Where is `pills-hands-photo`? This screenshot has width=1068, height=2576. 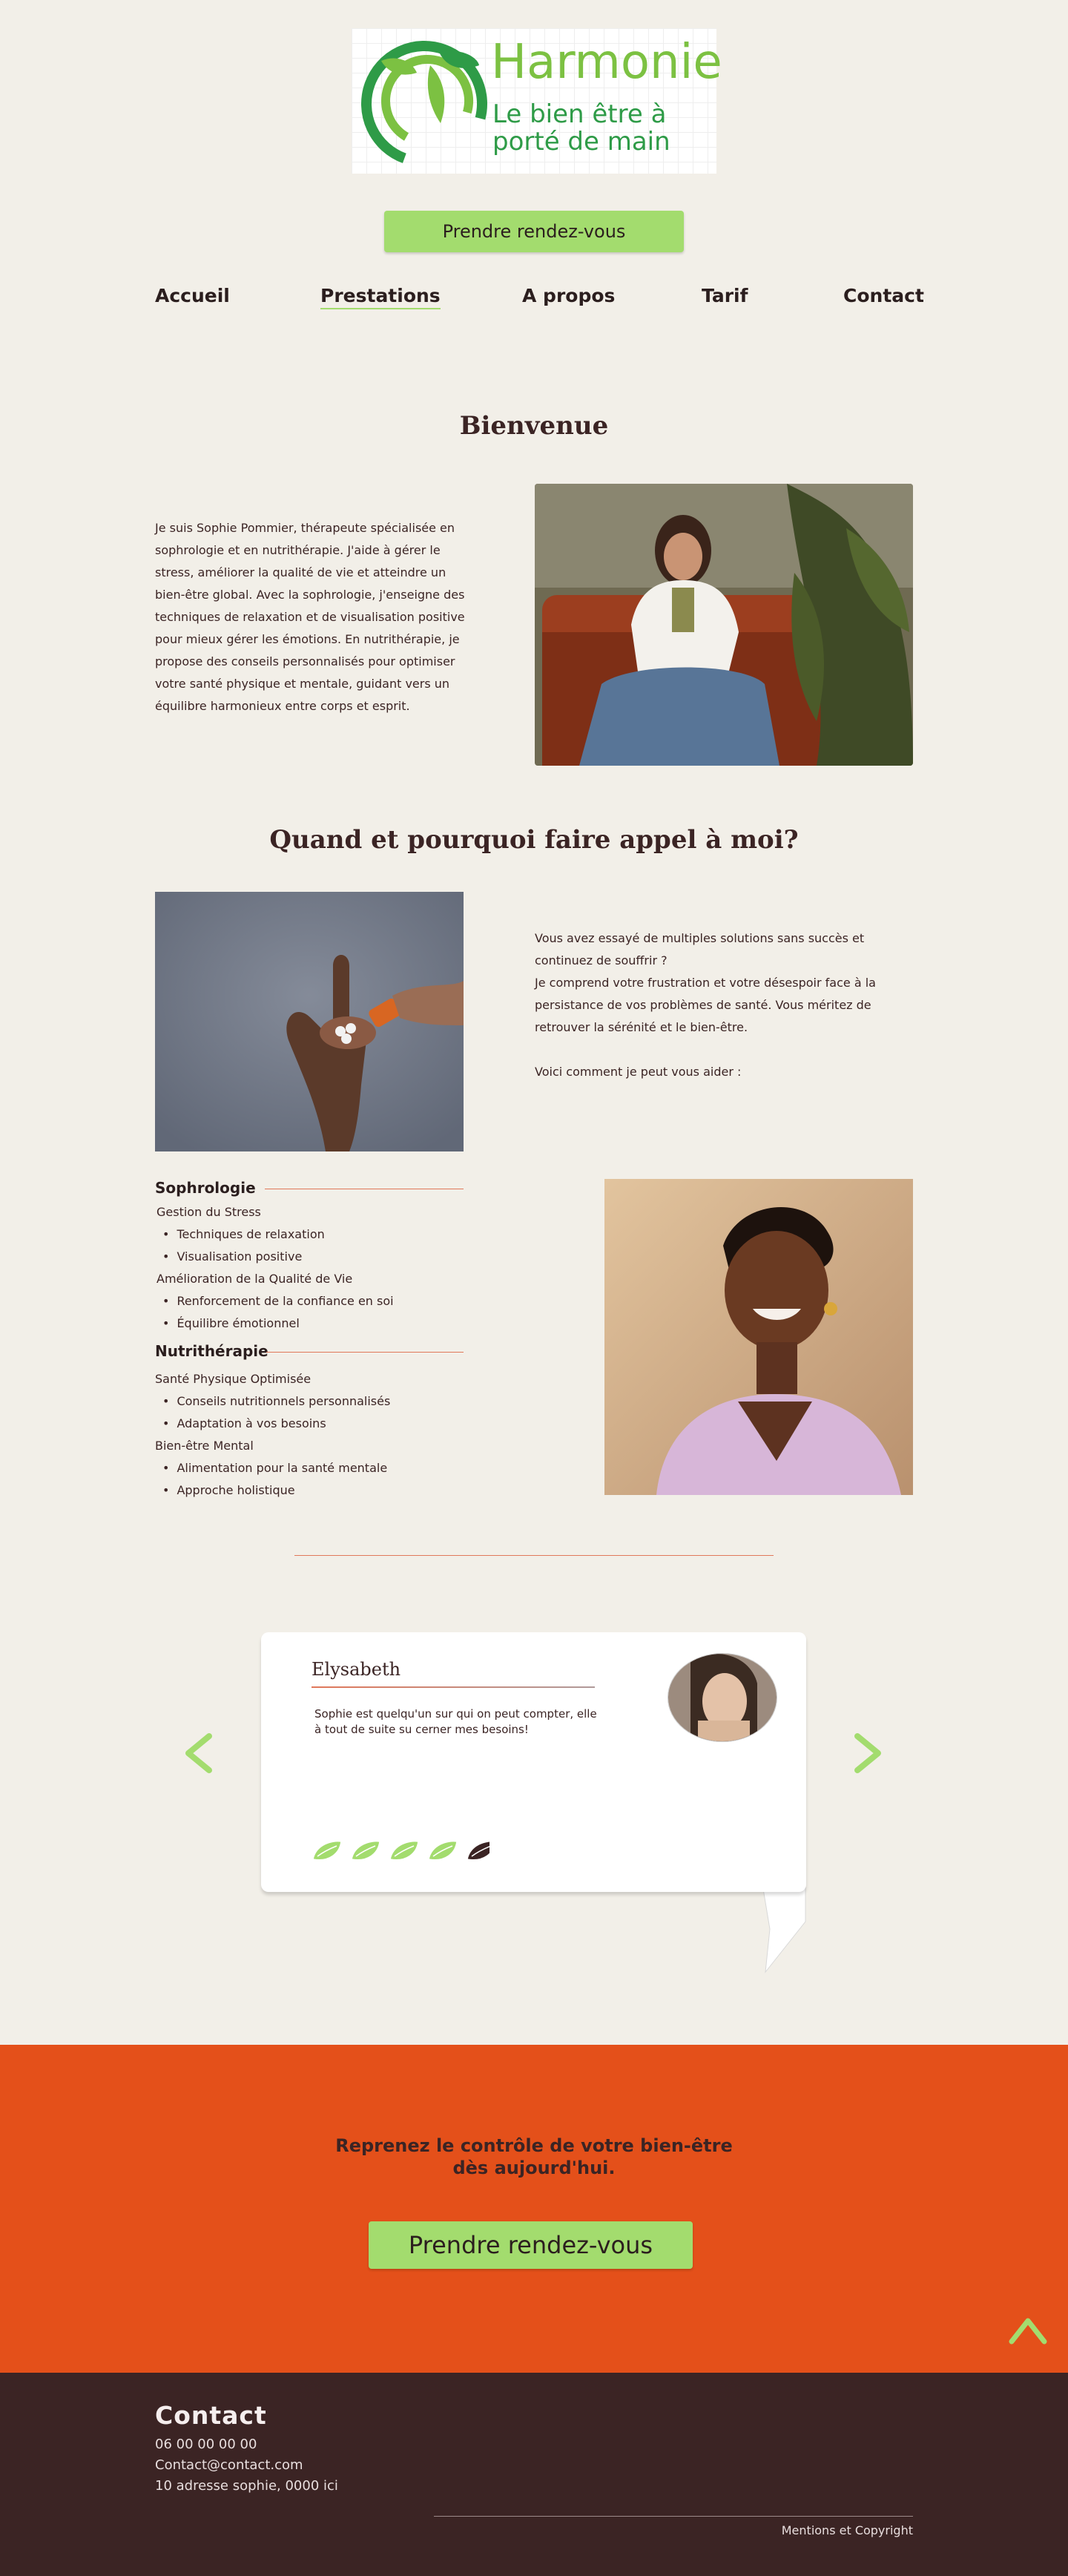
pills-hands-photo is located at coordinates (309, 1021).